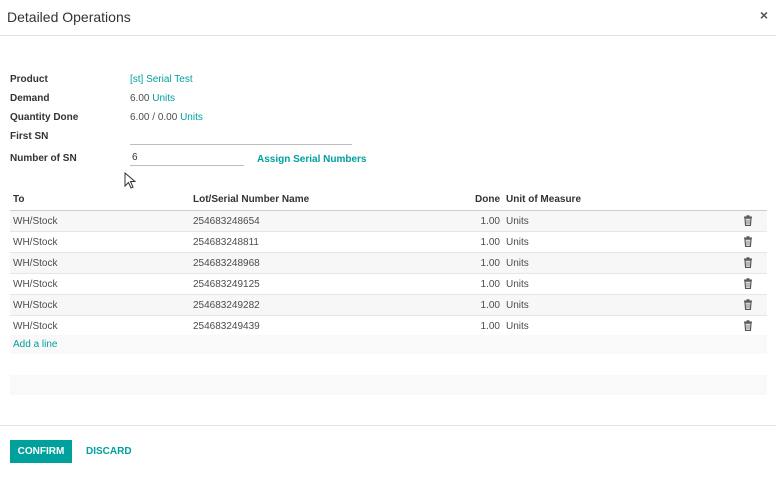 The height and width of the screenshot is (480, 776). I want to click on quantity-done-uom-link: Units, so click(191, 117).